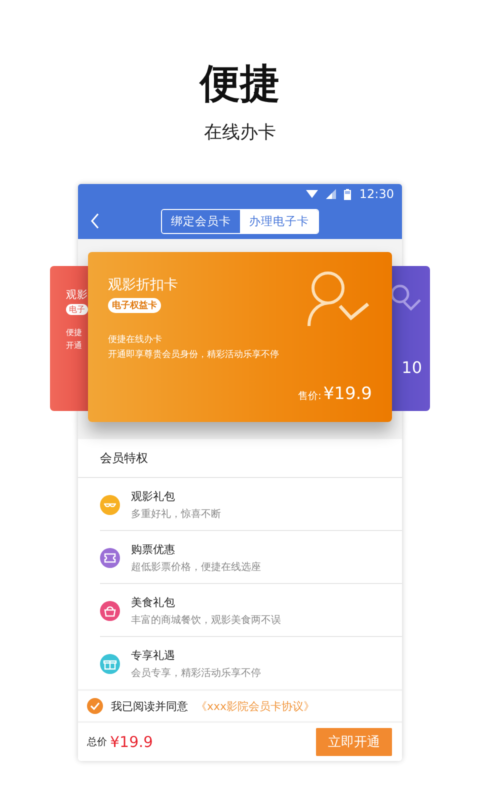 The width and height of the screenshot is (480, 800). What do you see at coordinates (331, 194) in the screenshot?
I see `signal-icon` at bounding box center [331, 194].